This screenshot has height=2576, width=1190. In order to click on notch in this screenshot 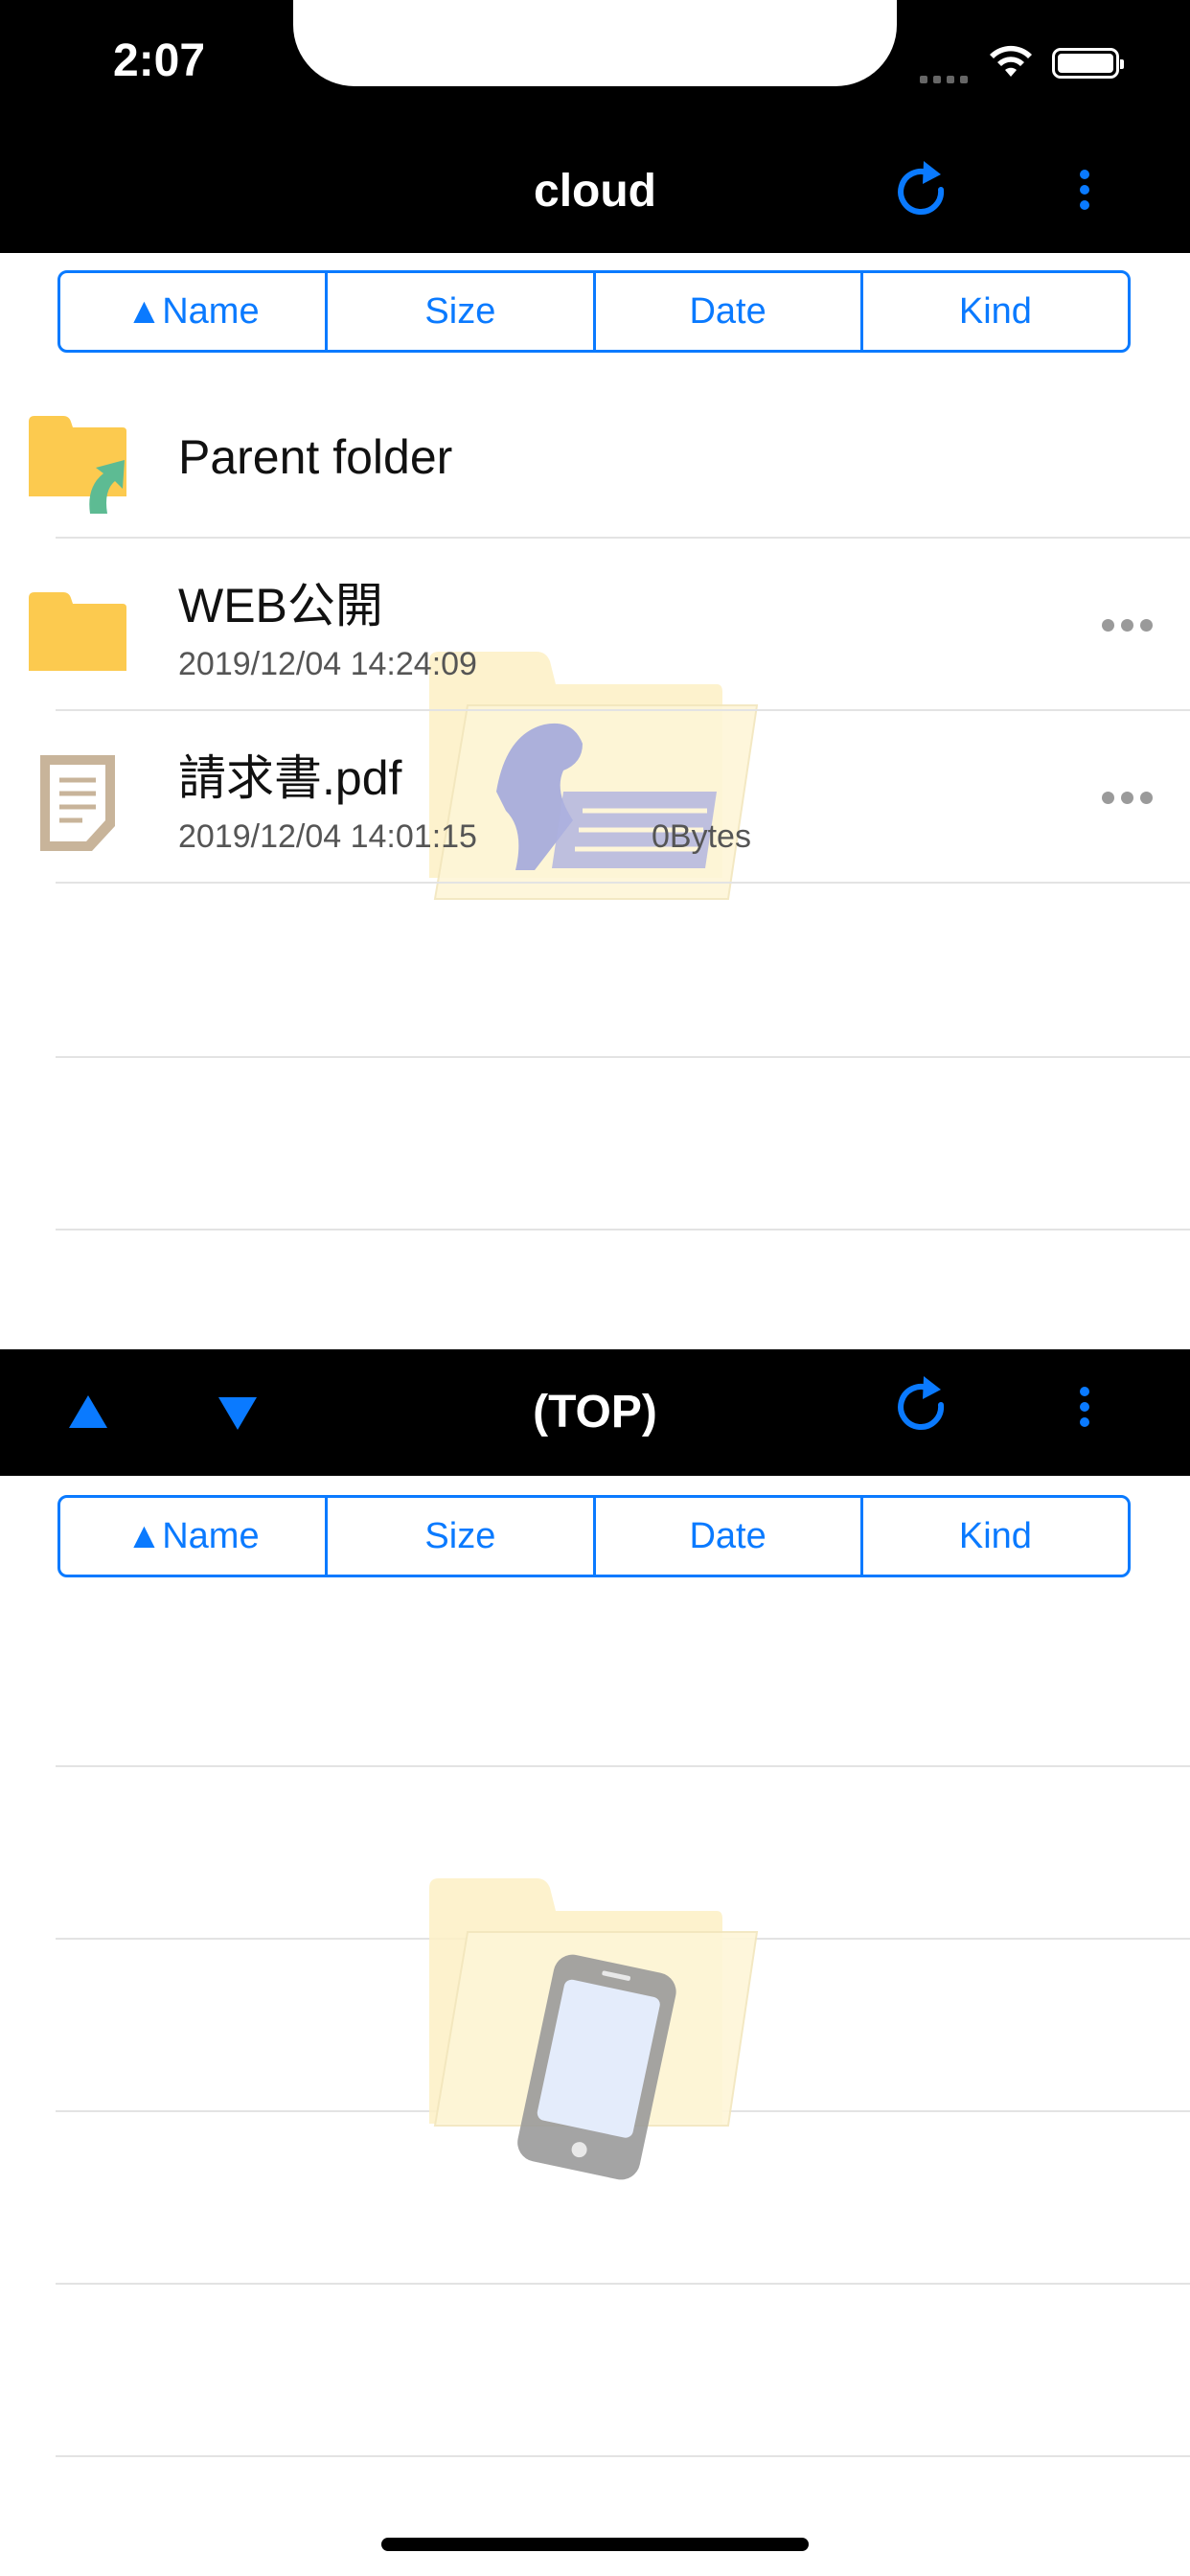, I will do `click(595, 43)`.